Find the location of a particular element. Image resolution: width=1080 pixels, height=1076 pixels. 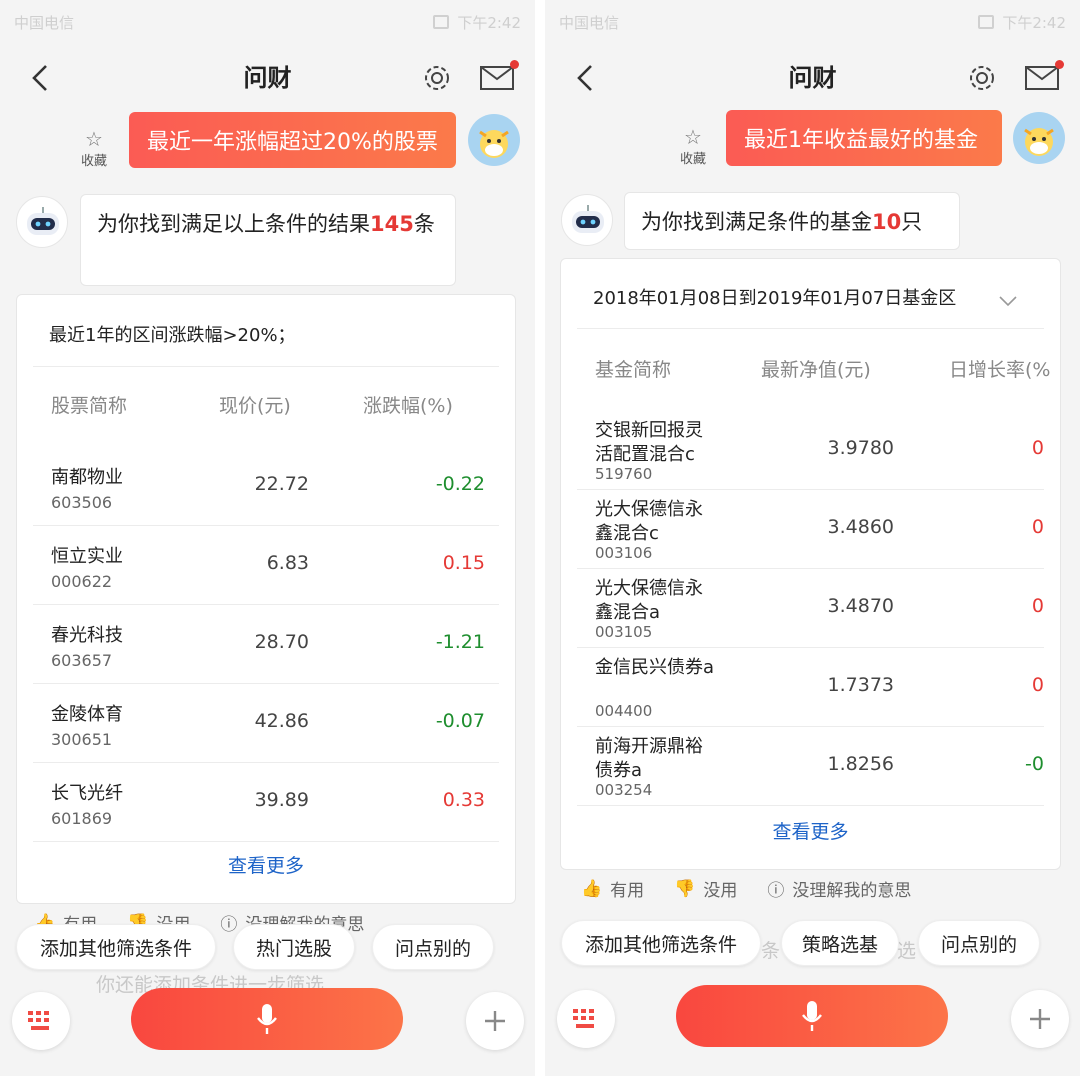

chevron-down-icon is located at coordinates (1008, 301).